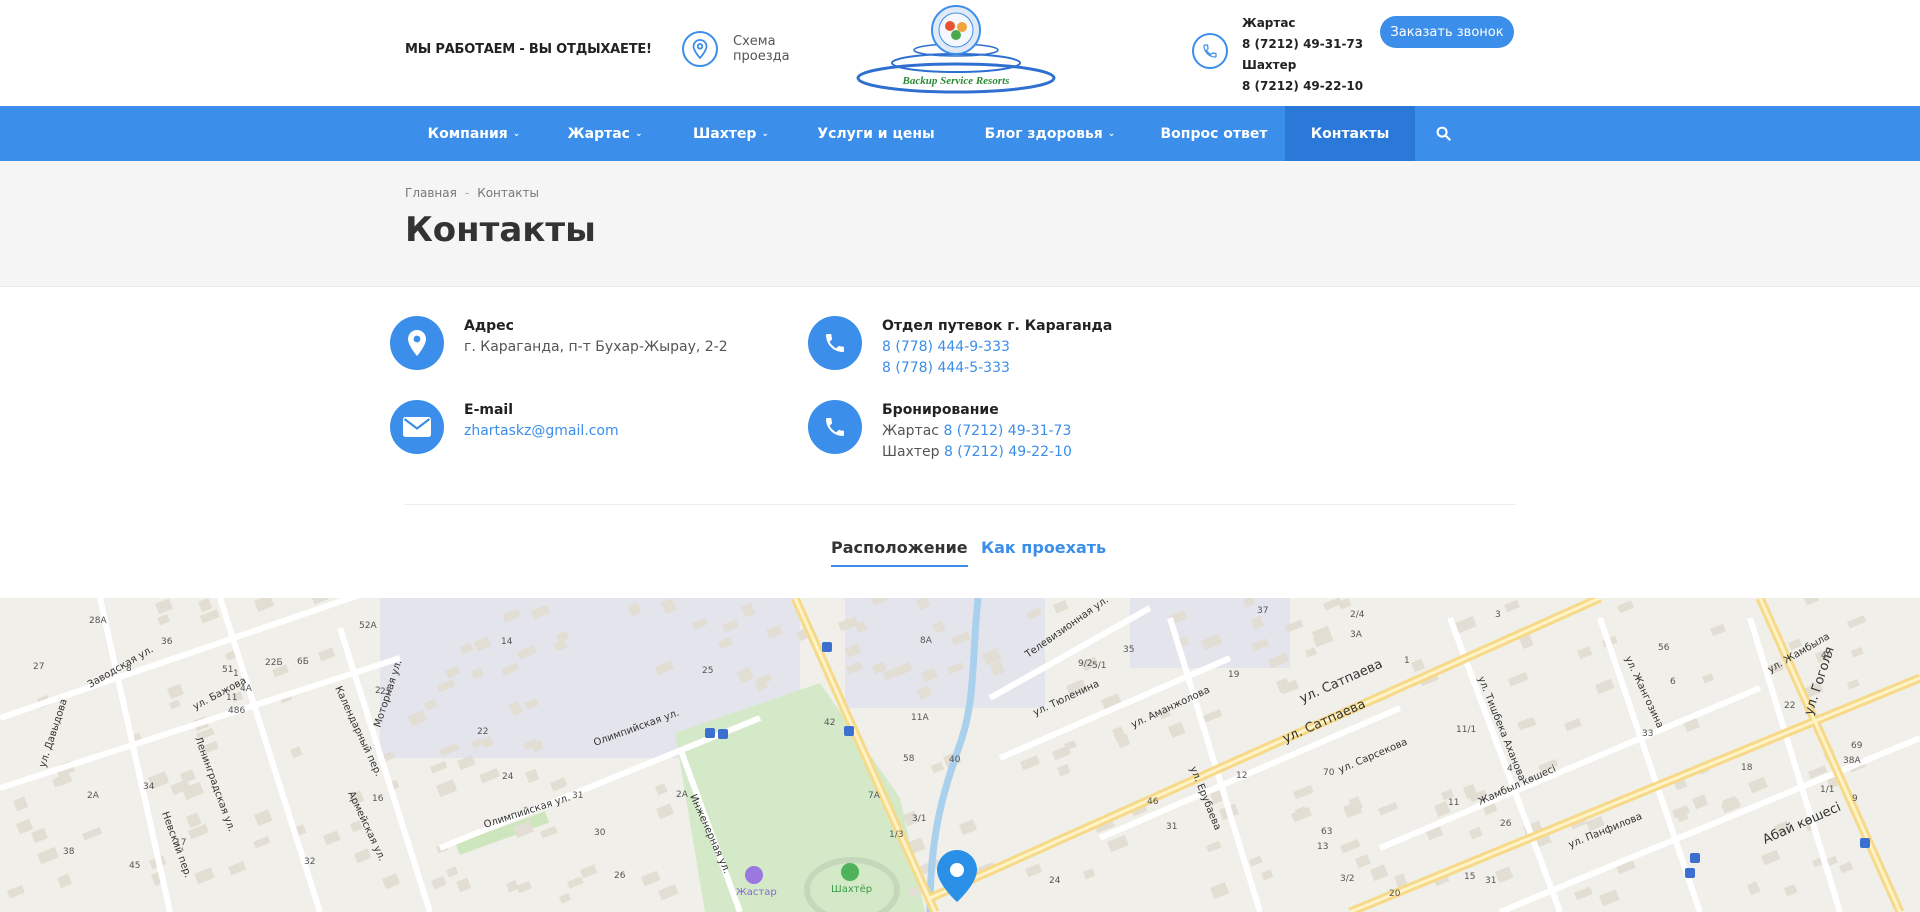 This screenshot has width=1920, height=912. Describe the element at coordinates (489, 326) in the screenshot. I see `address-title: Адрес` at that location.